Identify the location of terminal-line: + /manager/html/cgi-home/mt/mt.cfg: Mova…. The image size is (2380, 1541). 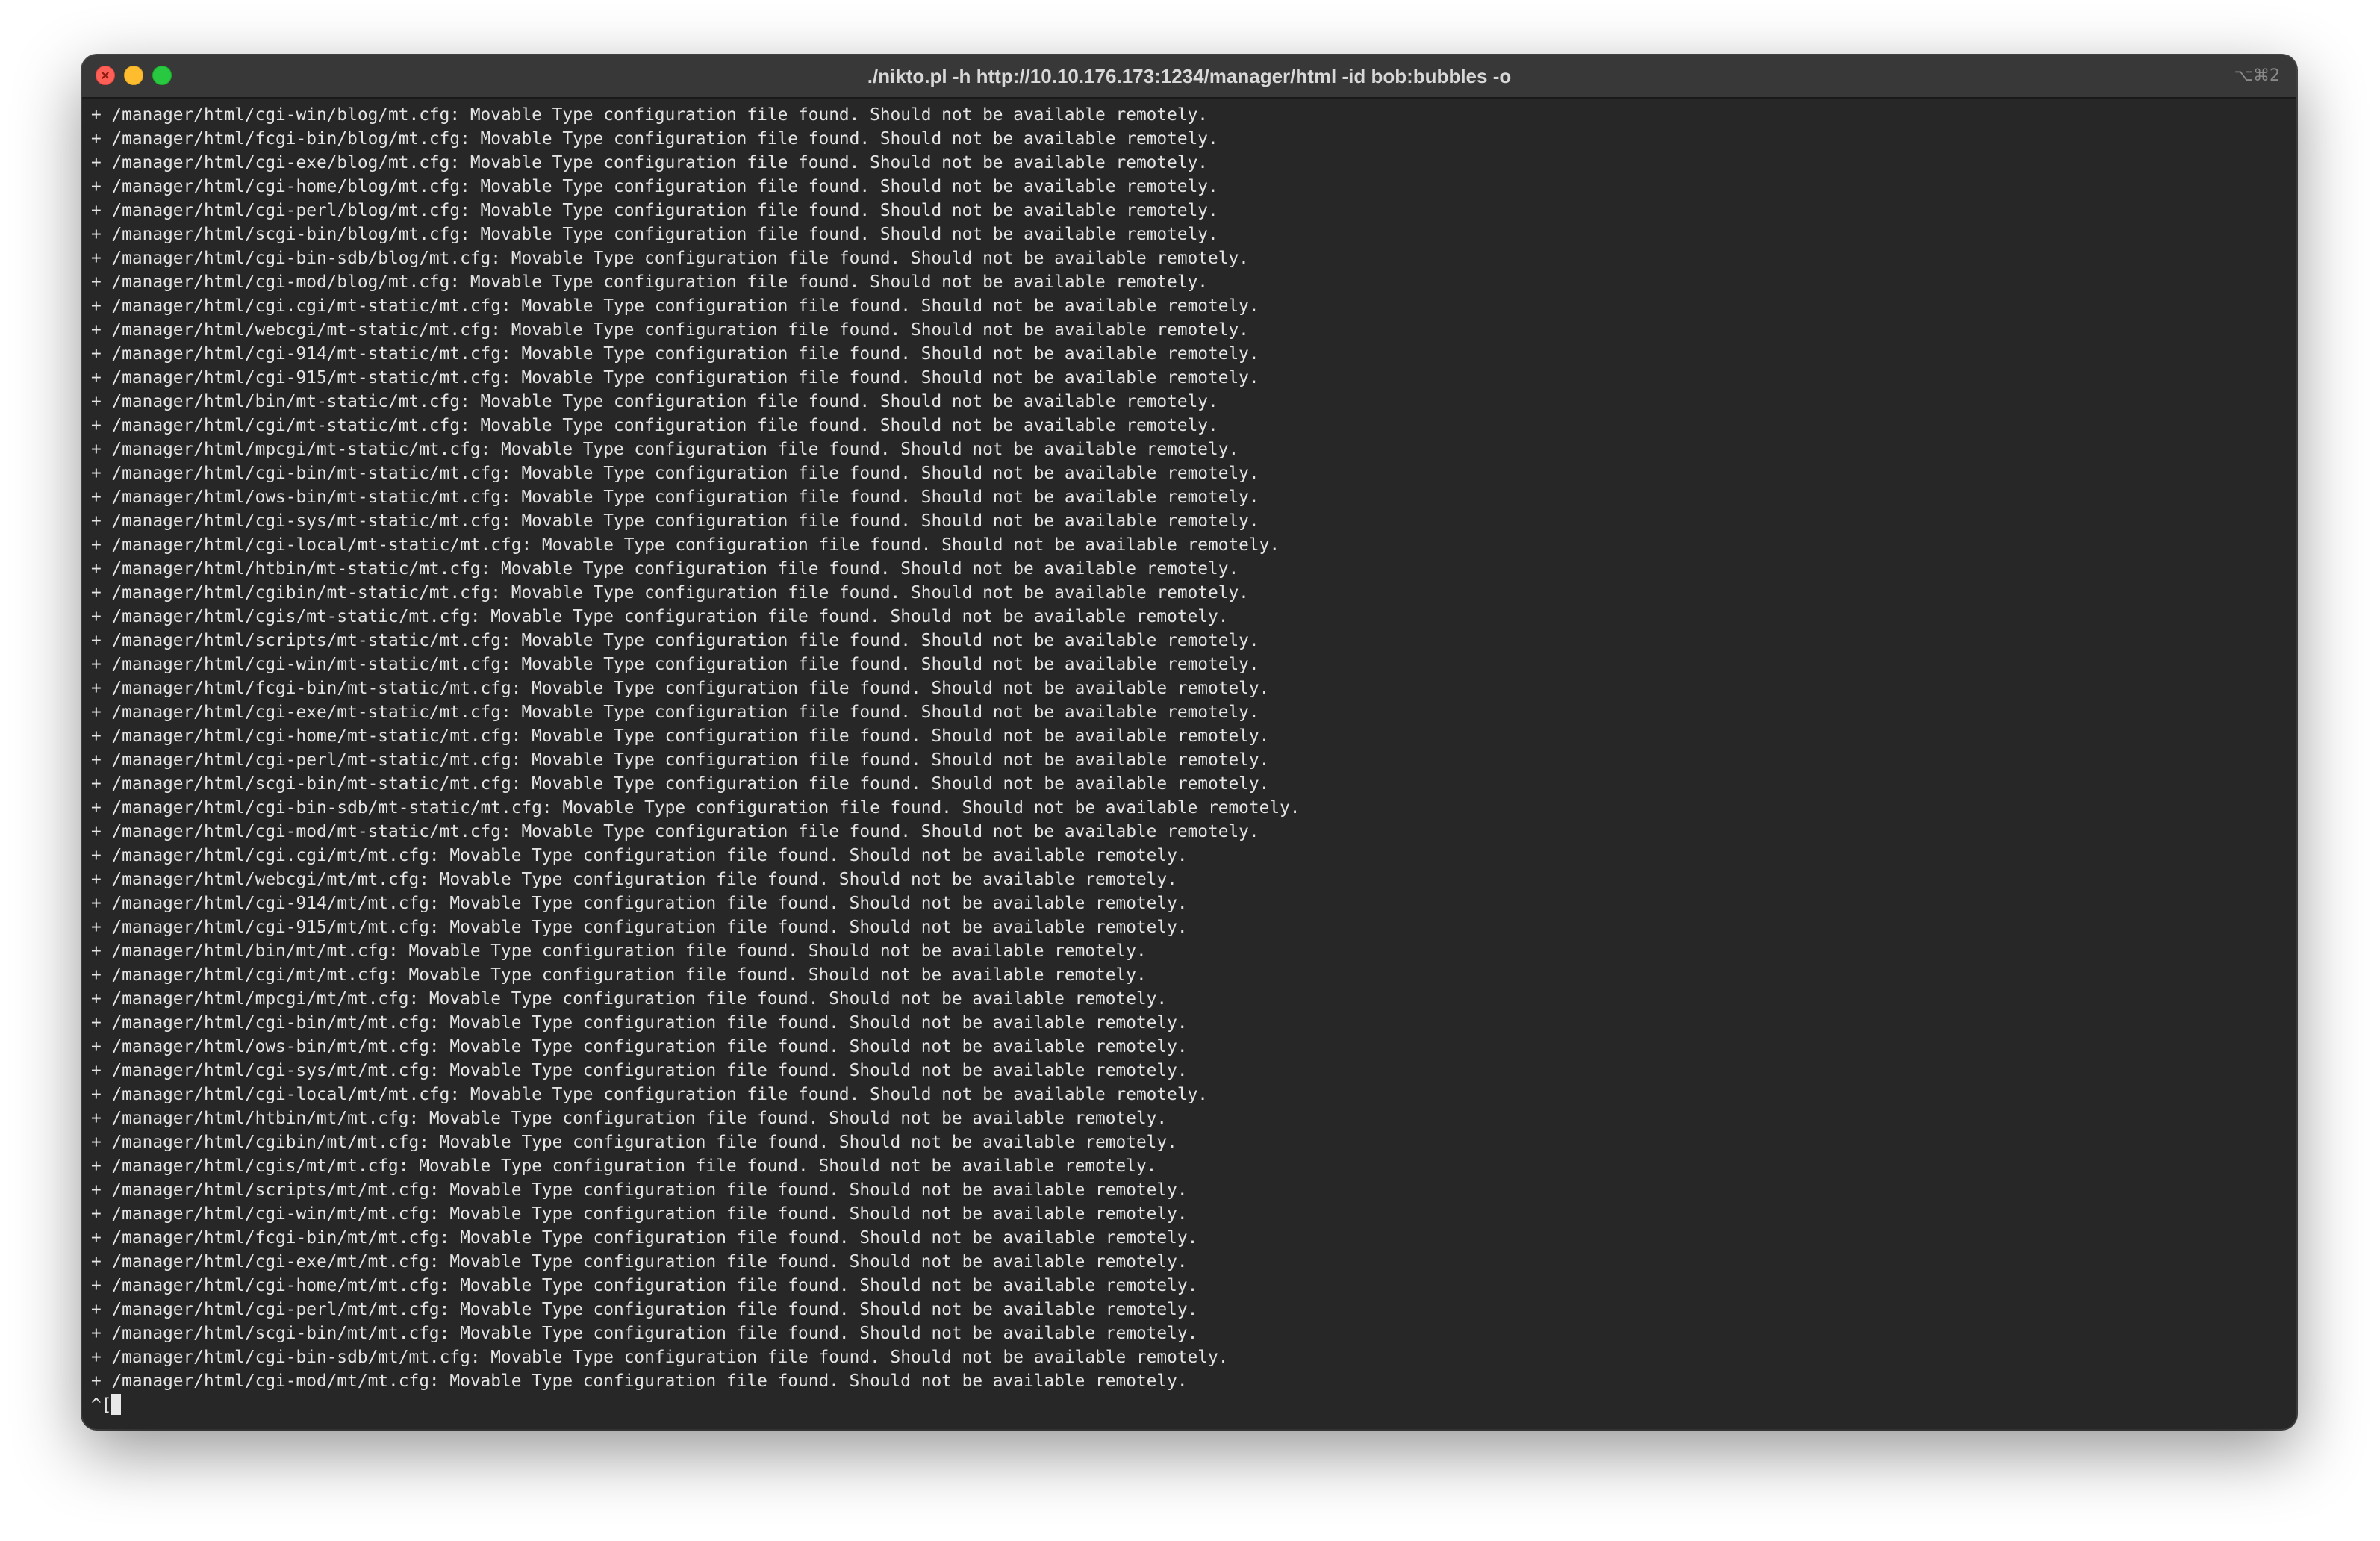
(644, 1285).